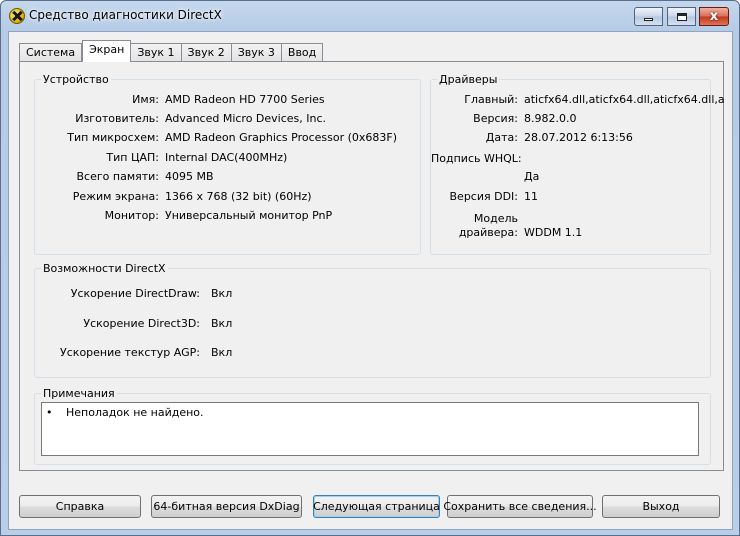  Describe the element at coordinates (206, 52) in the screenshot. I see `tab-sound-2: Звук 2` at that location.